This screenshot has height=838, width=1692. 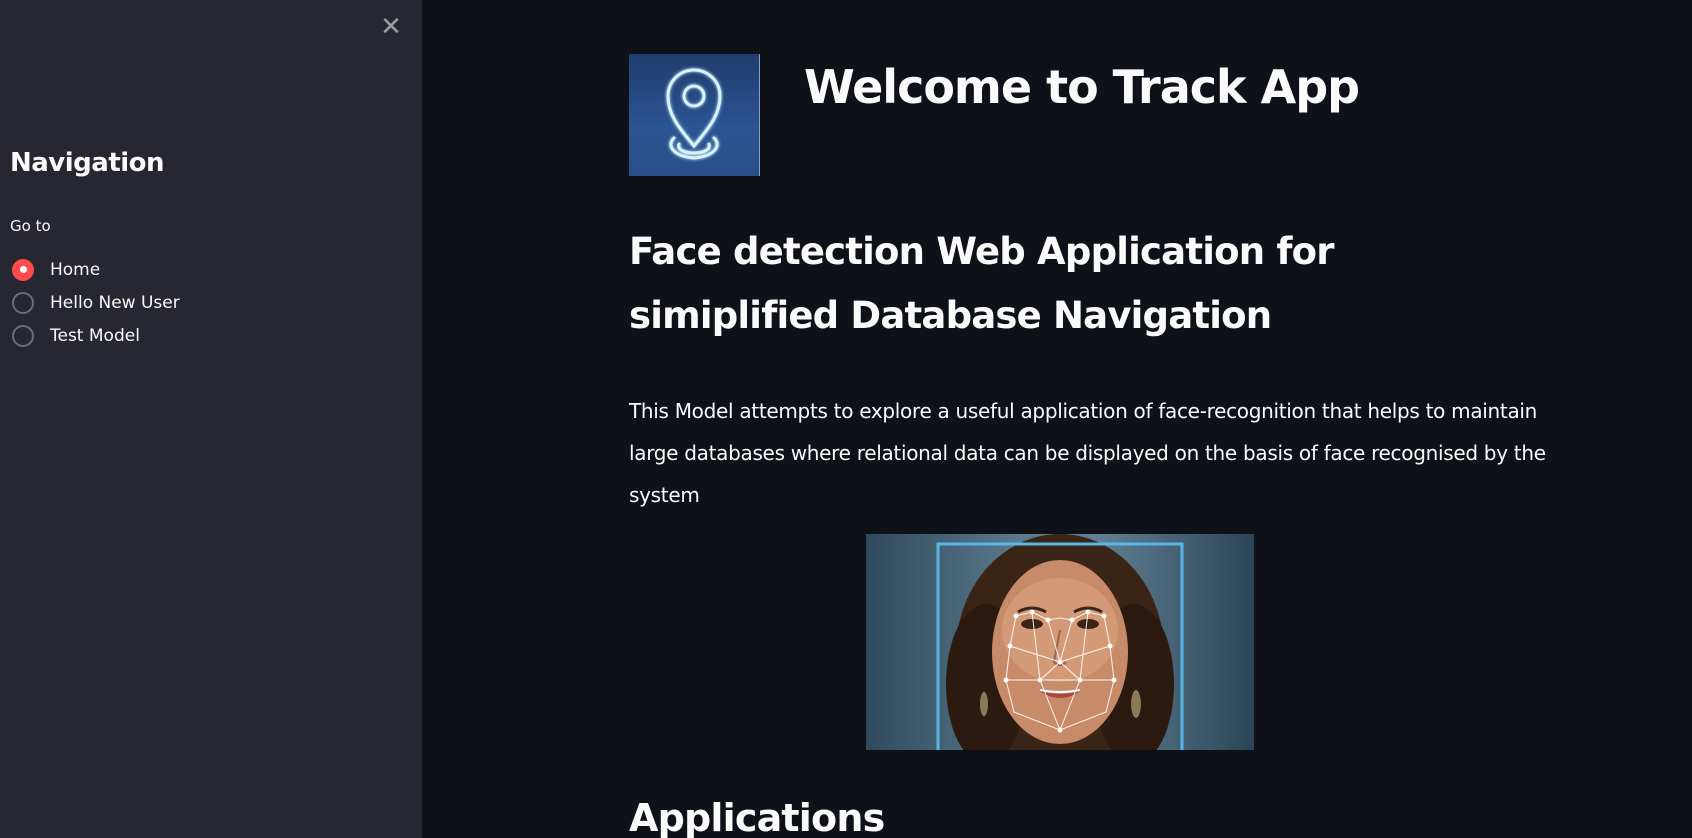 I want to click on sidebar-title: Navigation, so click(x=87, y=163).